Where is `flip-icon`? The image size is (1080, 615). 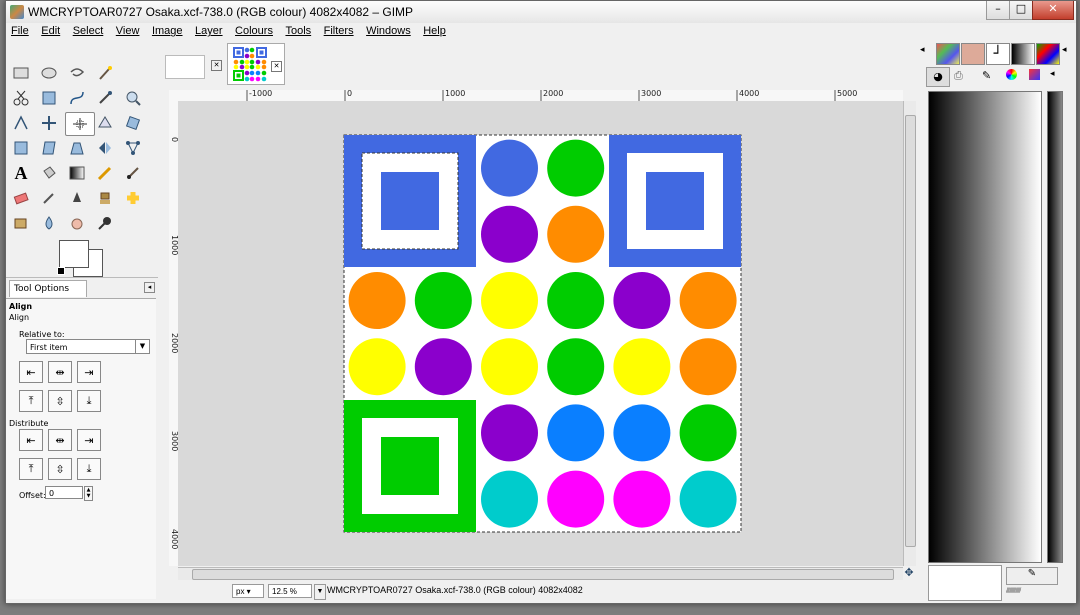
flip-icon is located at coordinates (105, 148).